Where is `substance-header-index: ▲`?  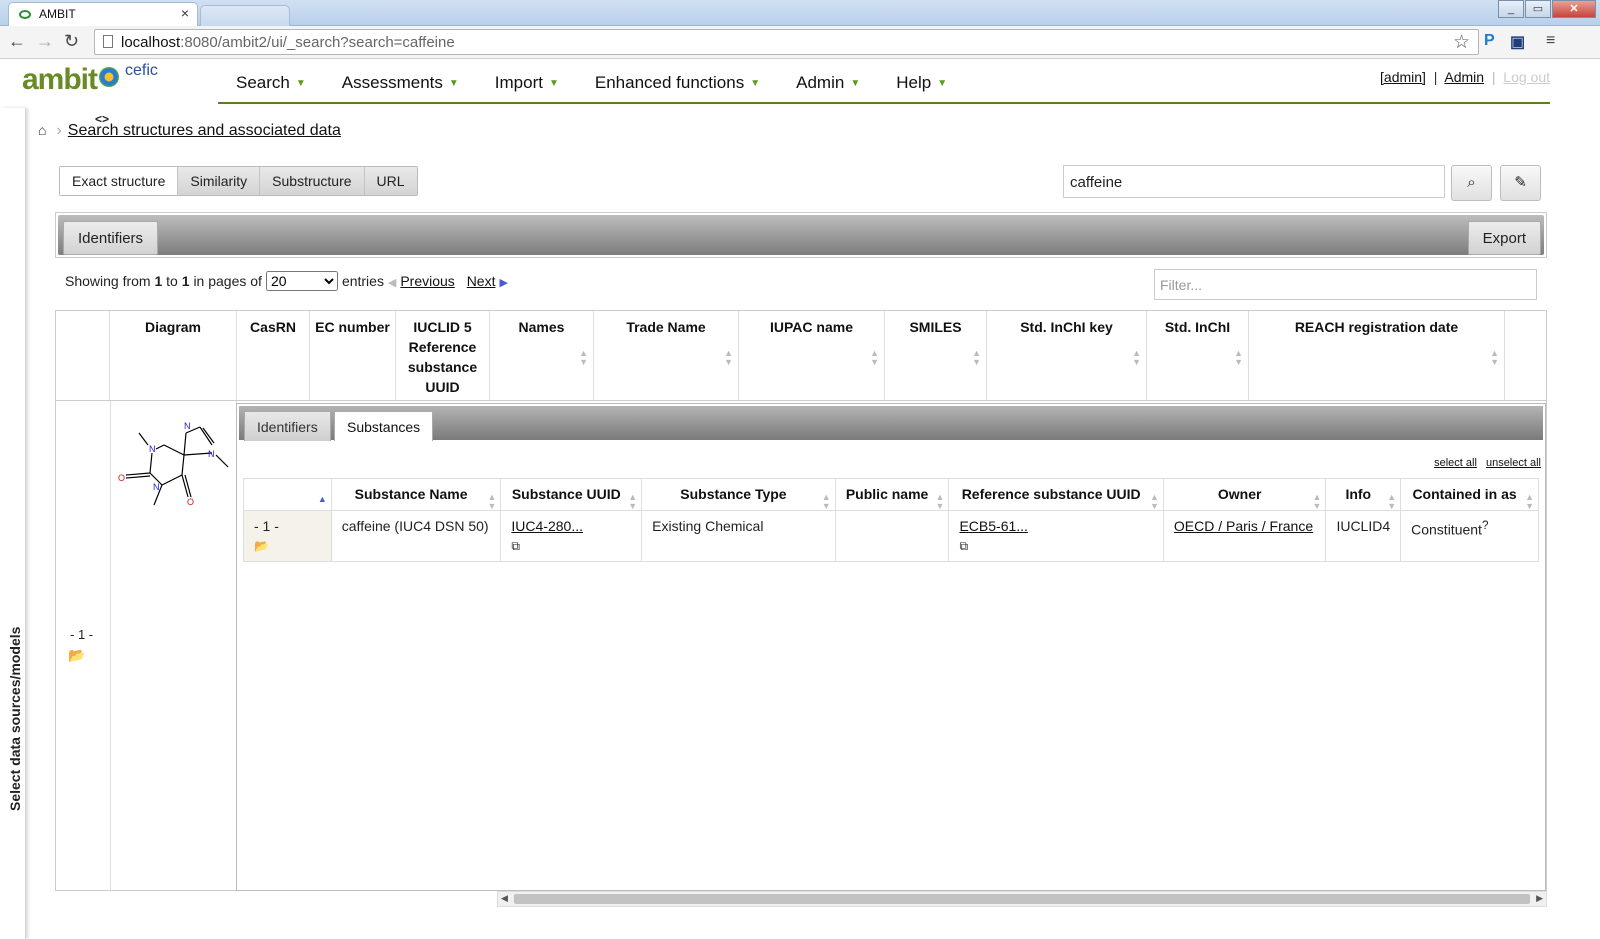 substance-header-index: ▲ is located at coordinates (287, 494).